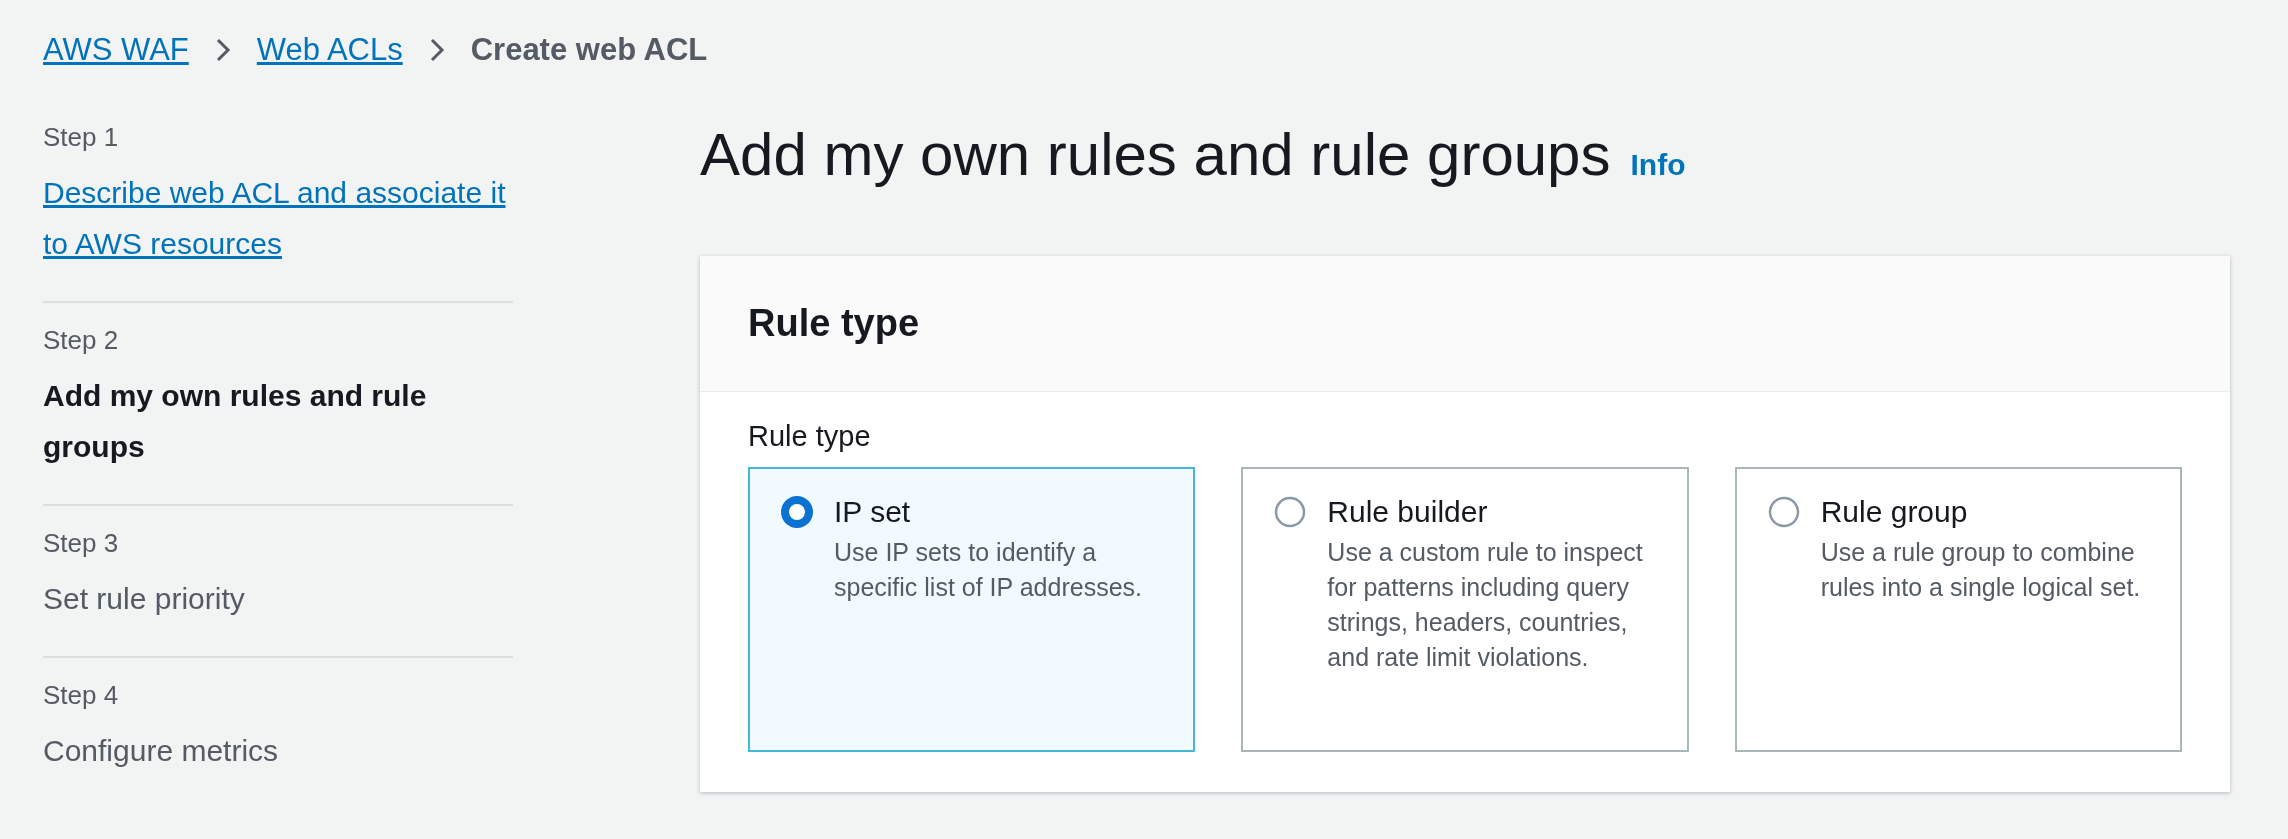 This screenshot has width=2288, height=839. What do you see at coordinates (834, 323) in the screenshot?
I see `panel-title: Rule type` at bounding box center [834, 323].